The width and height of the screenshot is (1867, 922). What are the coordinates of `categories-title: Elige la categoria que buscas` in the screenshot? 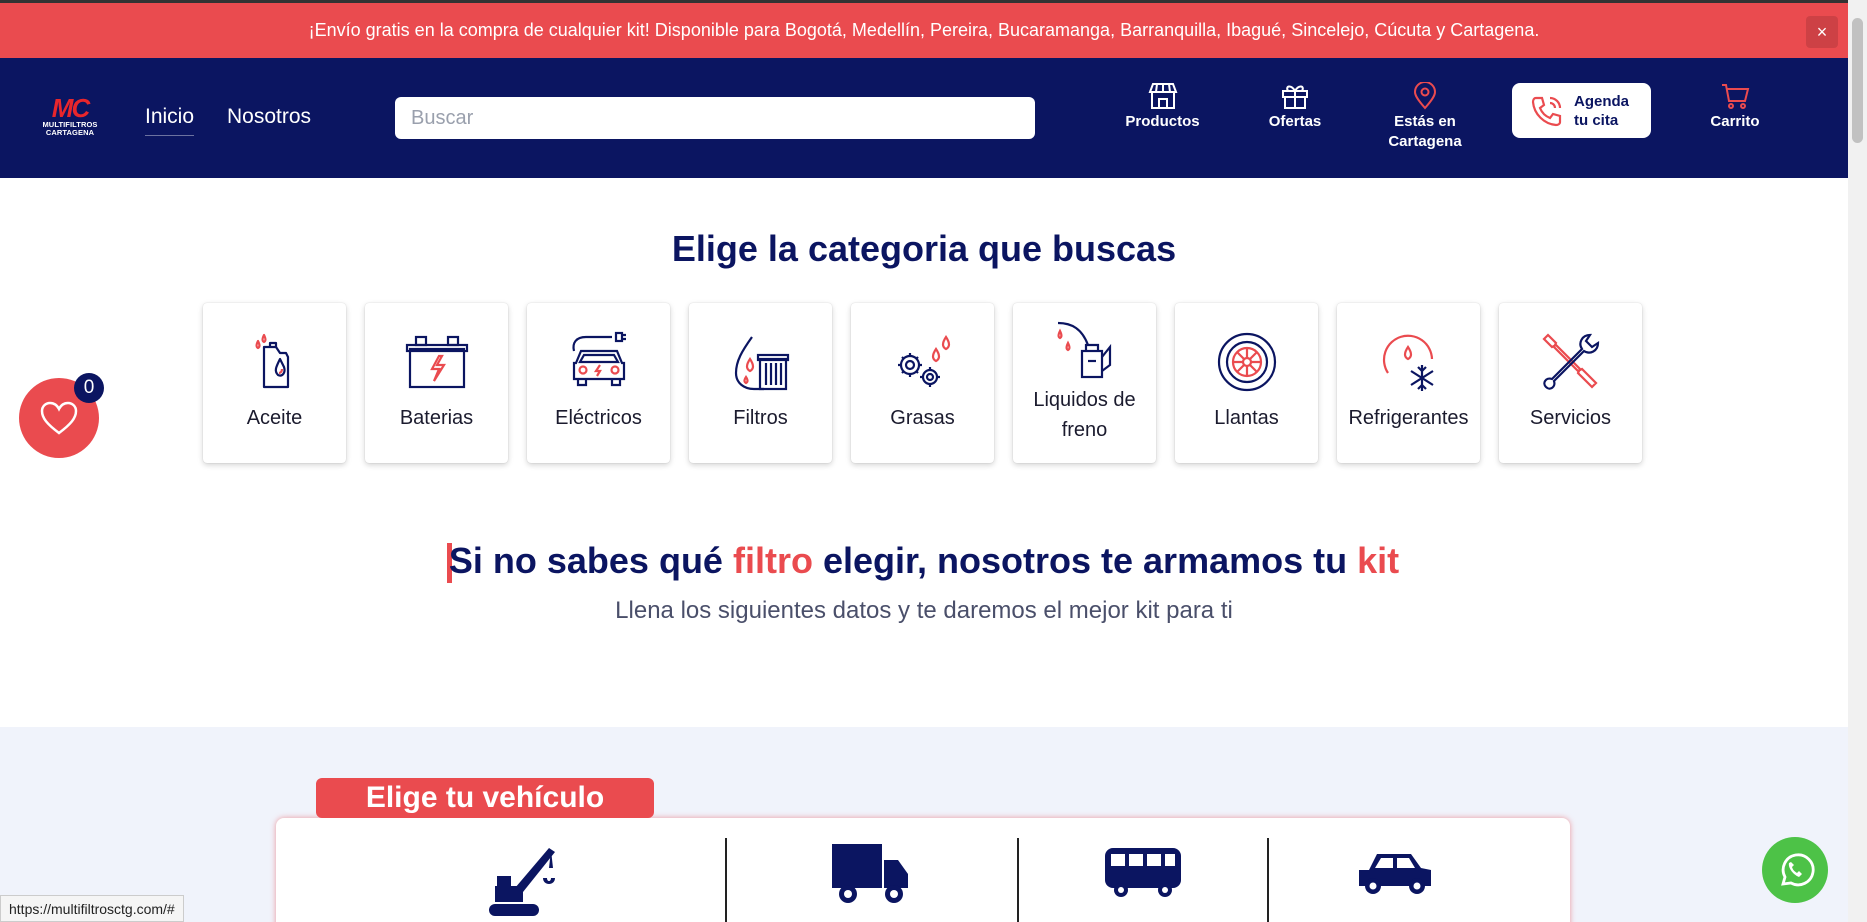 It's located at (924, 248).